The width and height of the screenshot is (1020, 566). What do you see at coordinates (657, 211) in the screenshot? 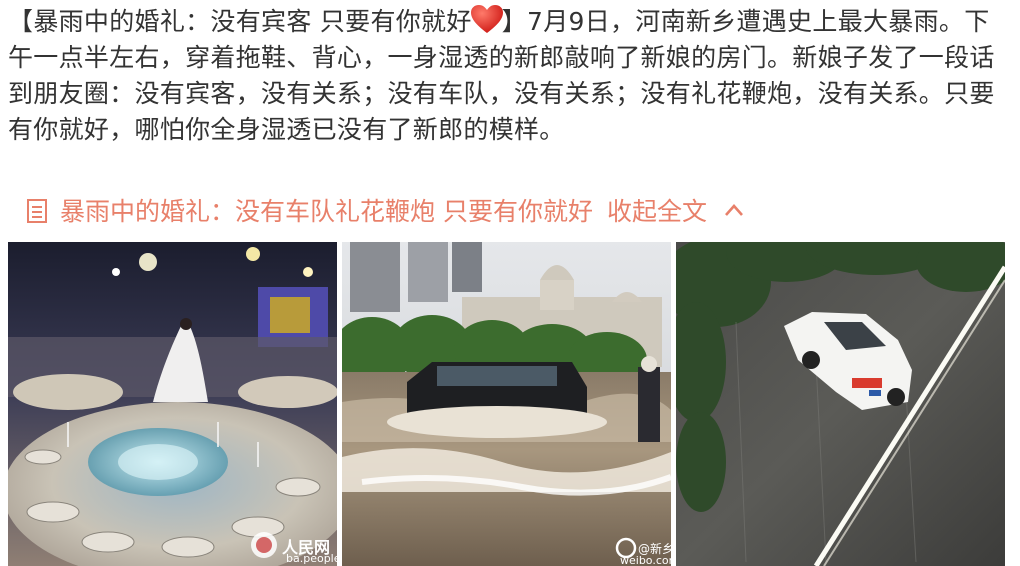
I see `collapse-full-text-link: 收起全文` at bounding box center [657, 211].